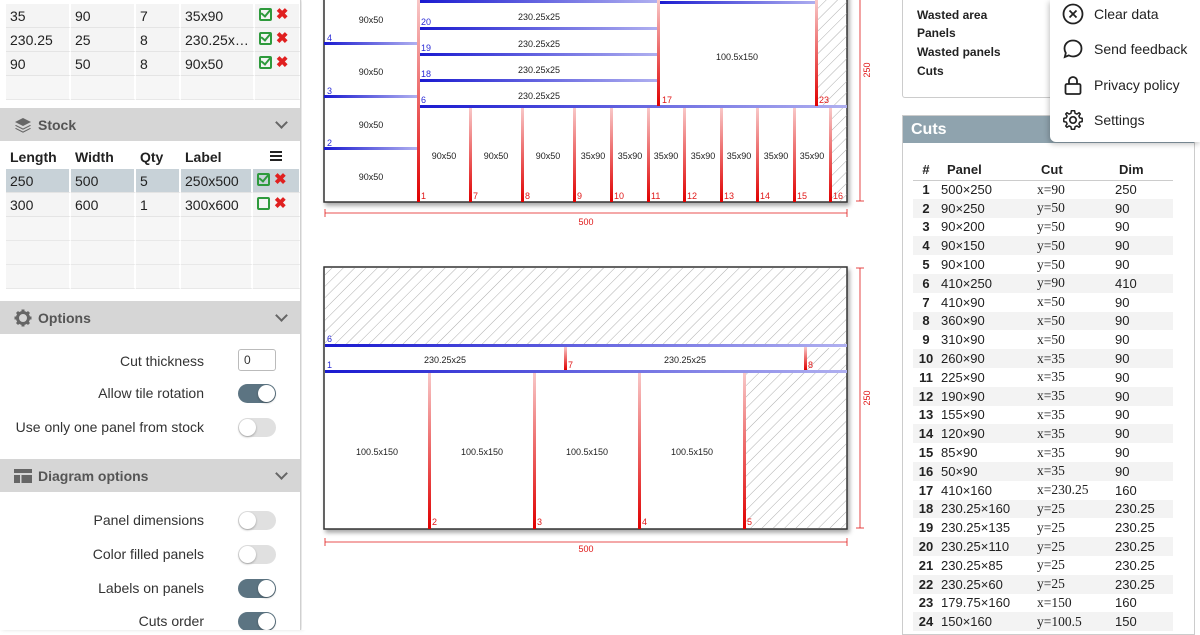 The image size is (1200, 635). I want to click on cut-number: 6, so click(329, 339).